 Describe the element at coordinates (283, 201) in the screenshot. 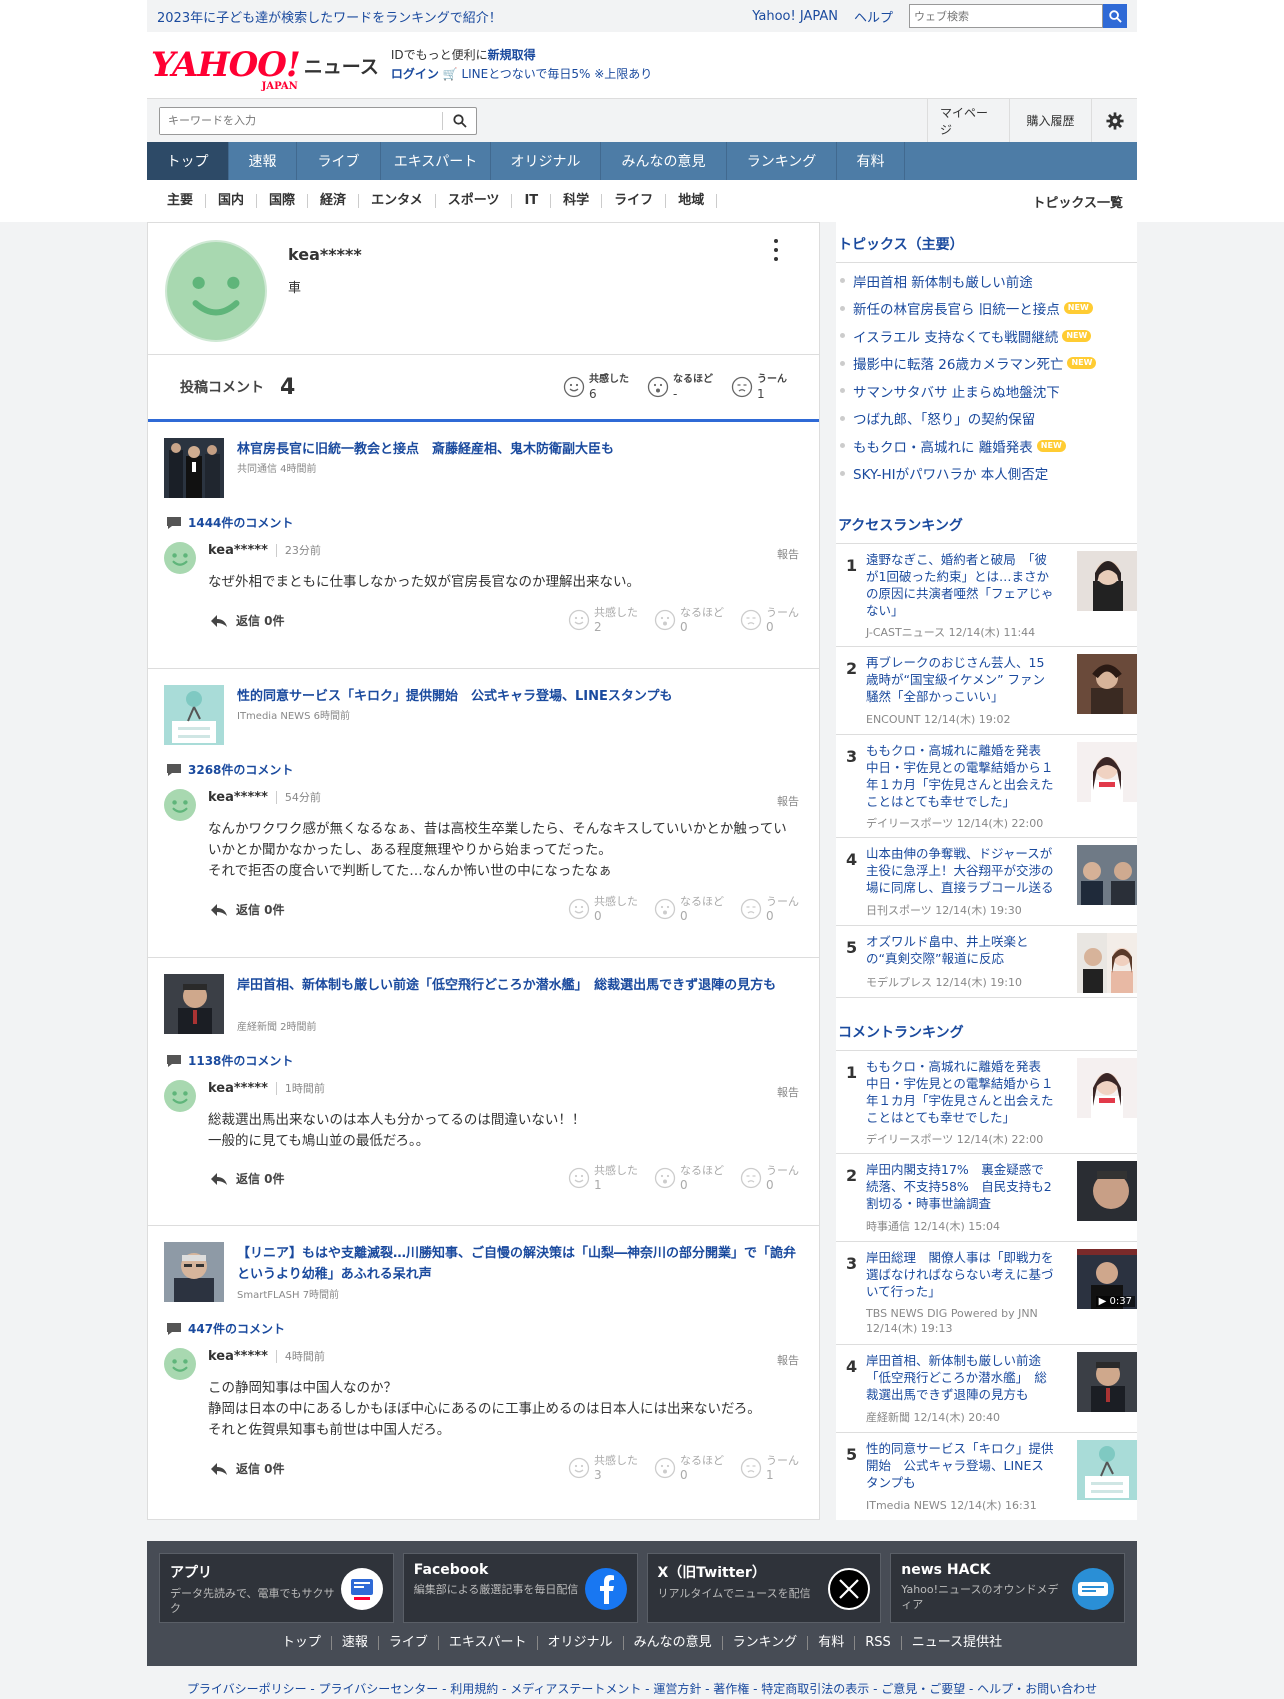

I see `cat-world: 国際` at that location.